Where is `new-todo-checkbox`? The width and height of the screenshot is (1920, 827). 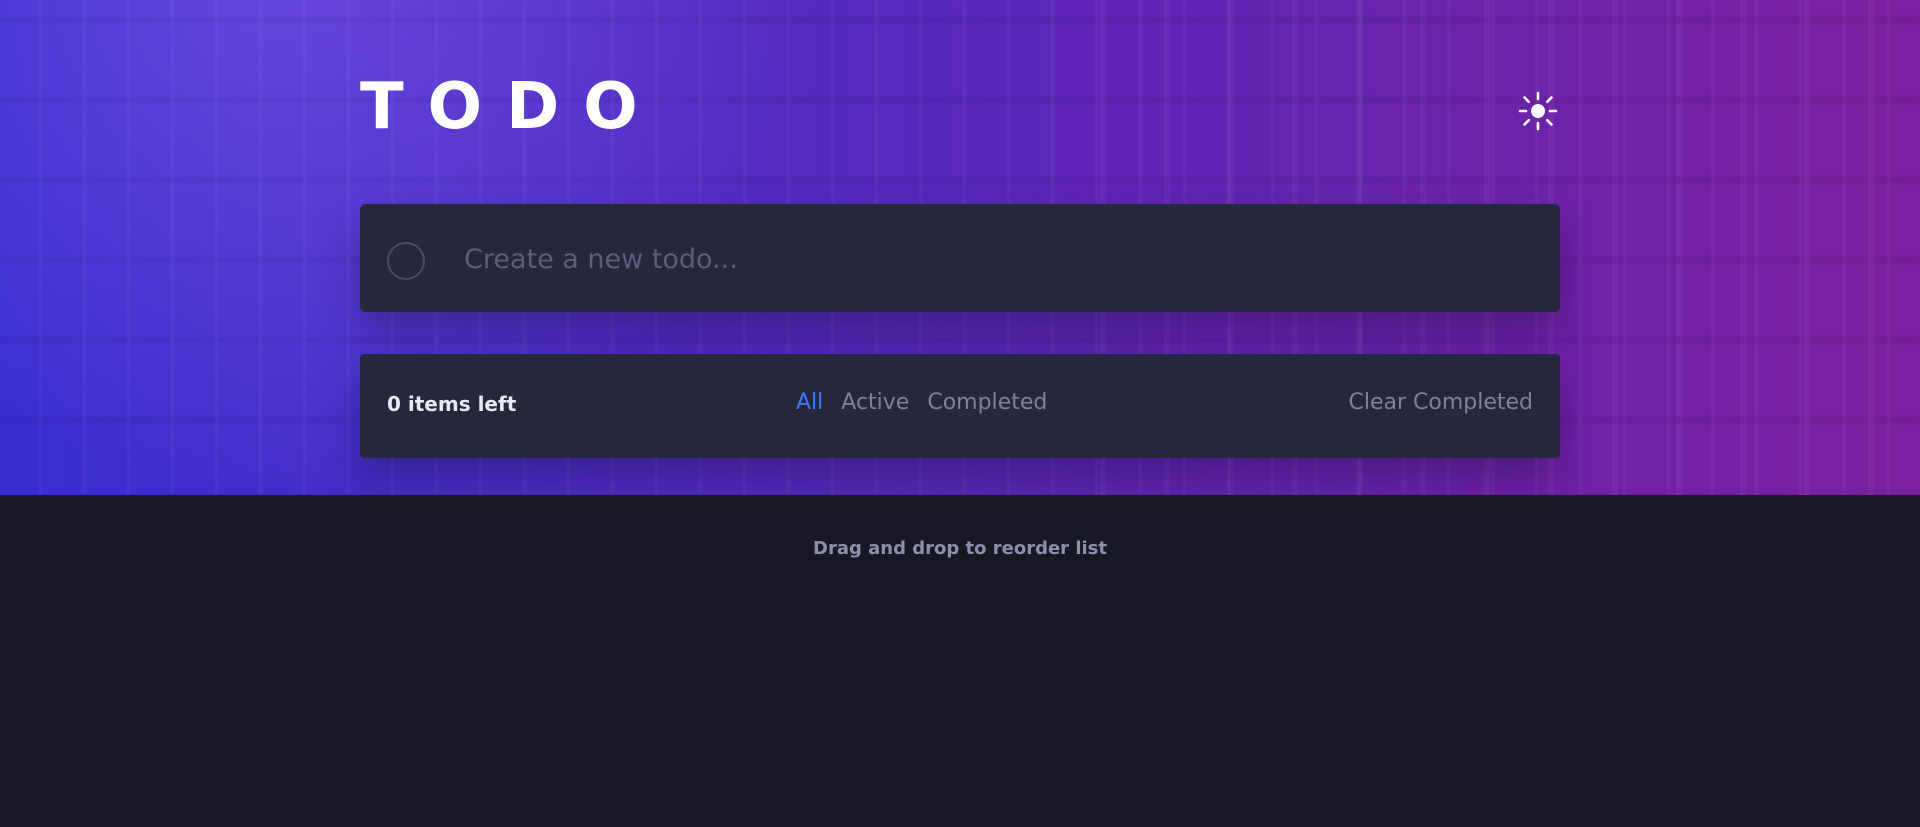 new-todo-checkbox is located at coordinates (406, 261).